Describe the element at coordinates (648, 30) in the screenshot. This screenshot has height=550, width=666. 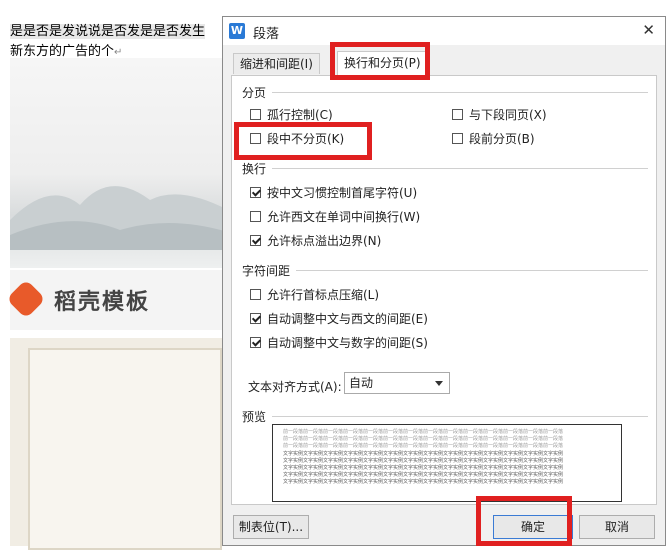
I see `close-icon: ✕` at that location.